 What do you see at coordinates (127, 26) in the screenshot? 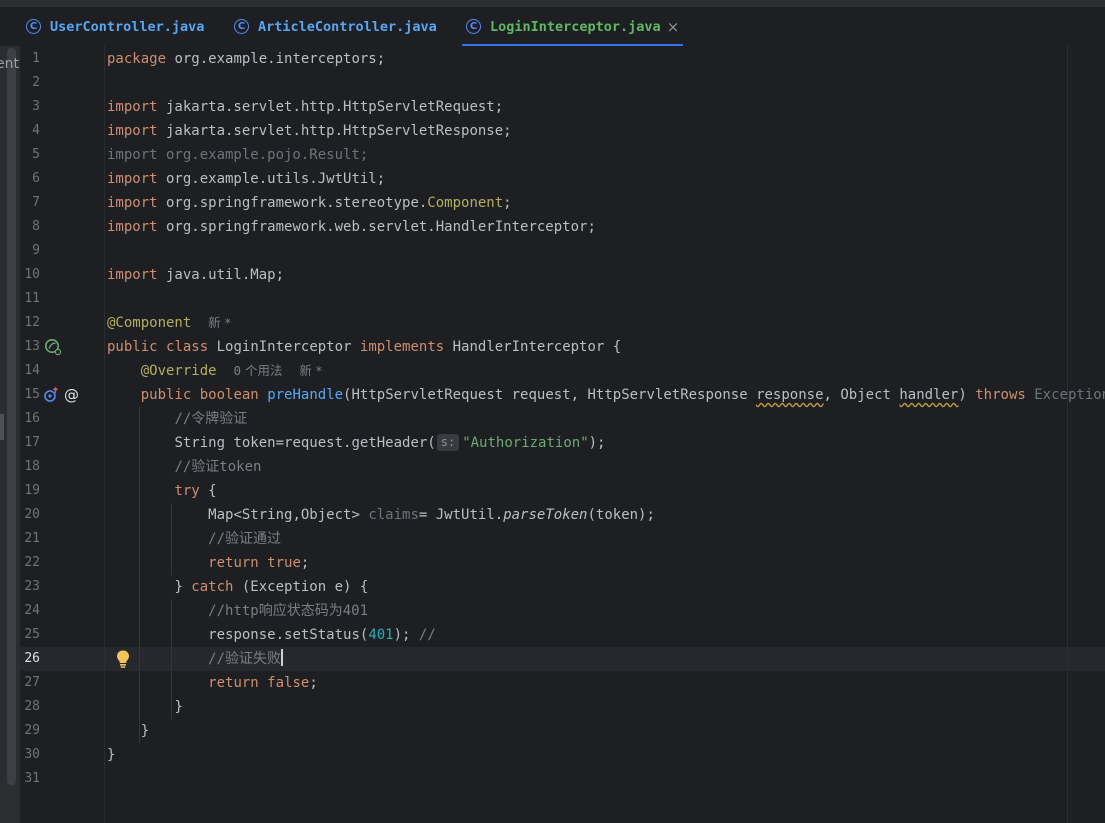
I see `tab-label: UserController.java` at bounding box center [127, 26].